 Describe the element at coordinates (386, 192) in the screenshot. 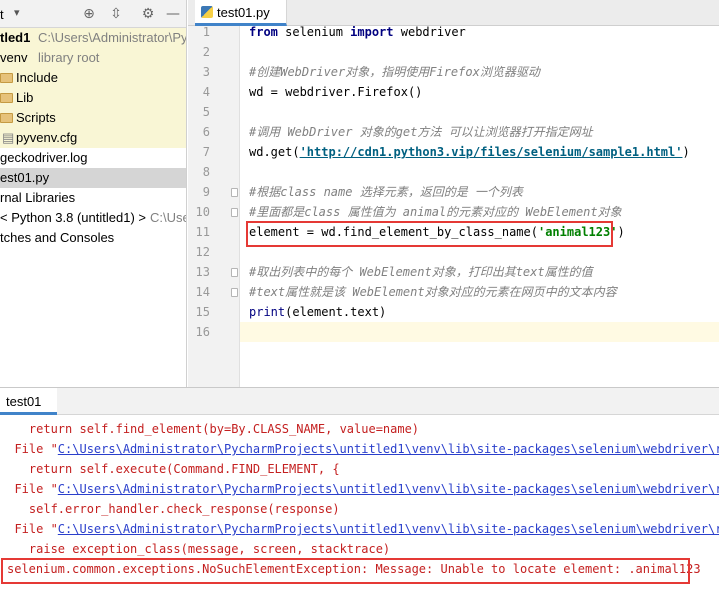

I see `code-line-9: #根据class name 选择元素，返回的是 一个列表` at that location.